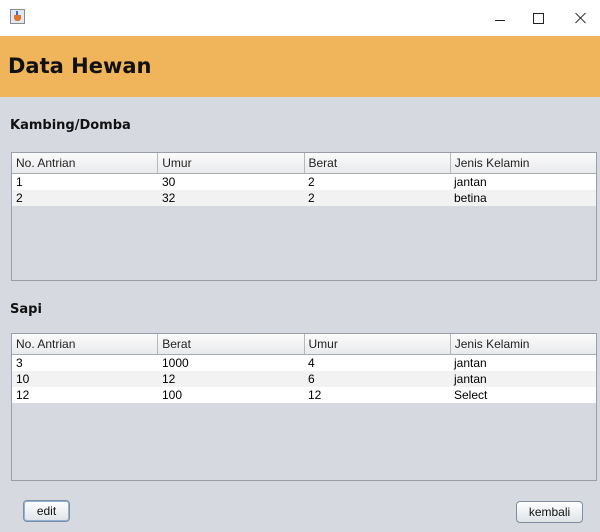 The width and height of the screenshot is (600, 532). What do you see at coordinates (85, 379) in the screenshot?
I see `table-cell: 10` at bounding box center [85, 379].